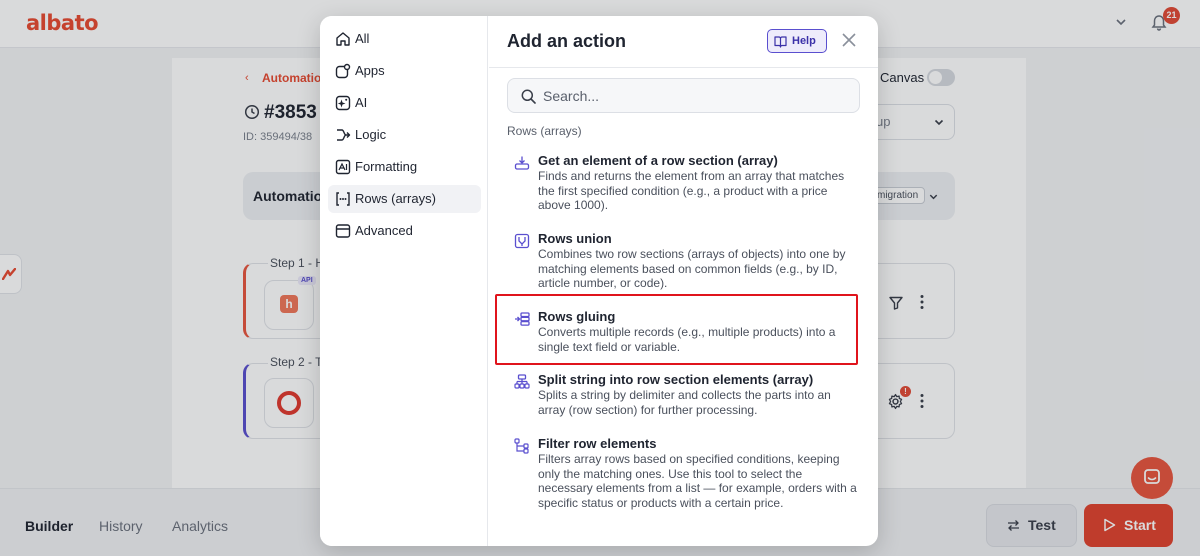 Image resolution: width=1200 pixels, height=556 pixels. I want to click on get-element-icon, so click(522, 163).